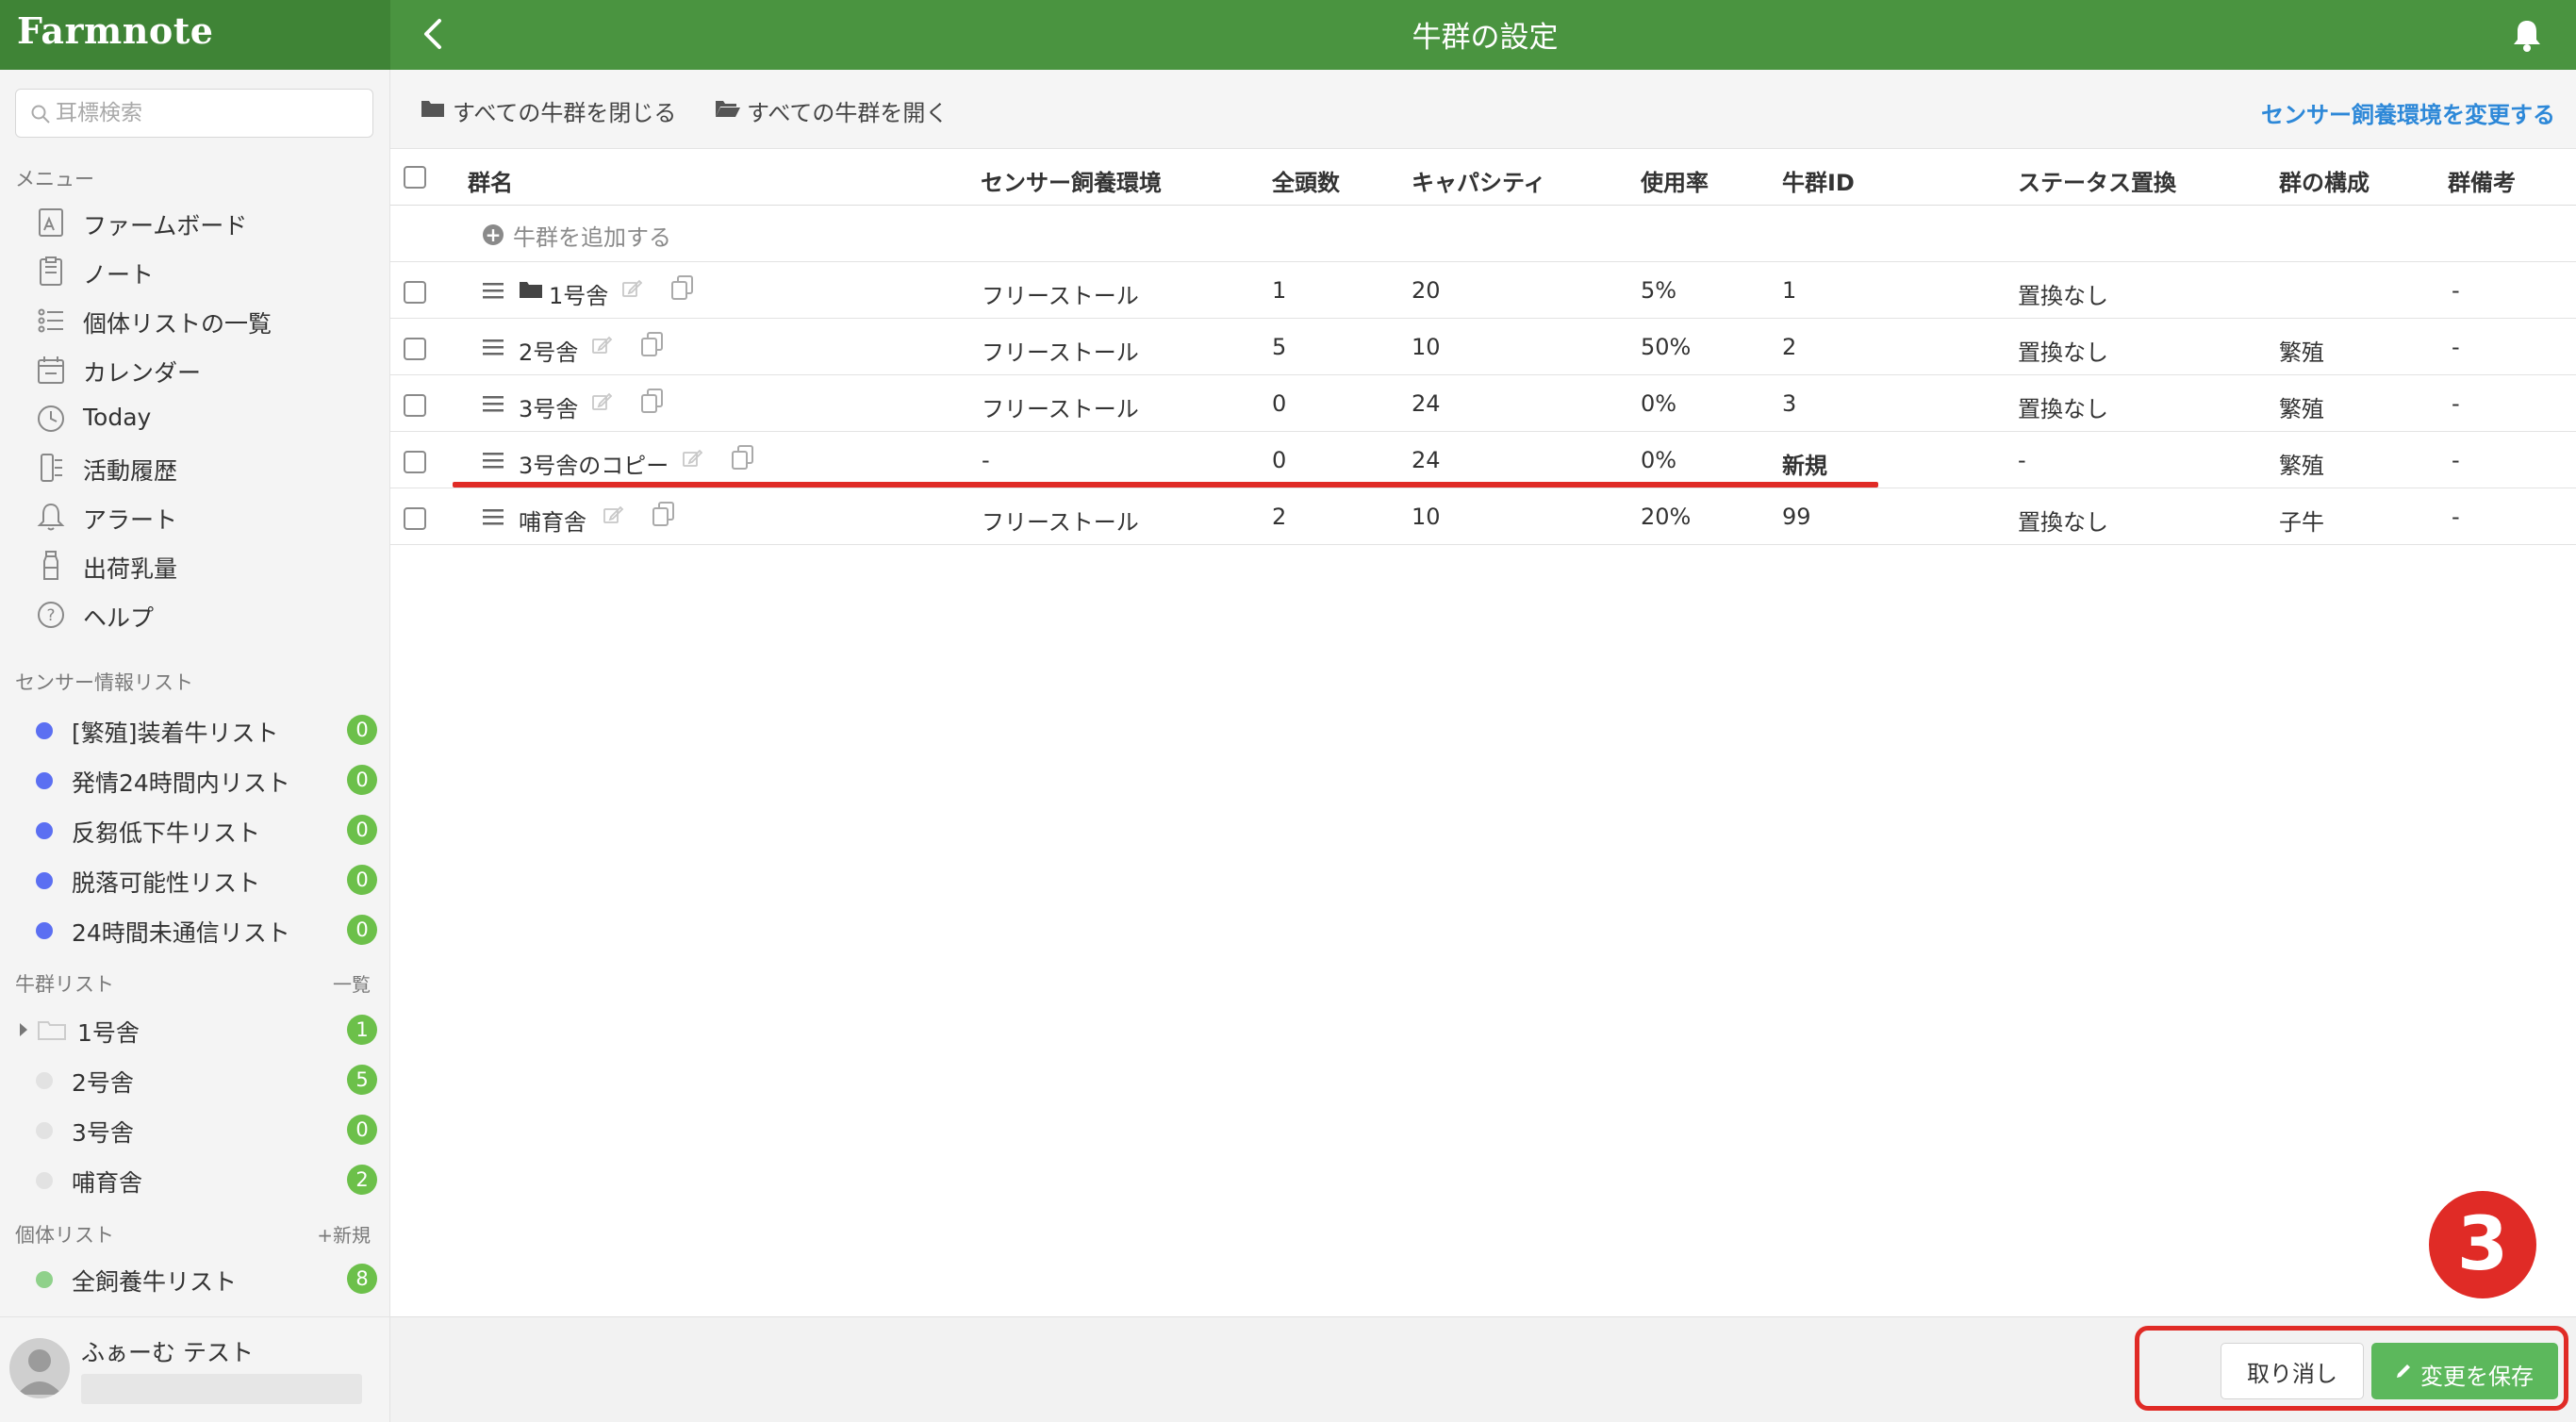 The image size is (2576, 1422). What do you see at coordinates (194, 614) in the screenshot?
I see `sidebar-item-help: ? ヘルプ` at bounding box center [194, 614].